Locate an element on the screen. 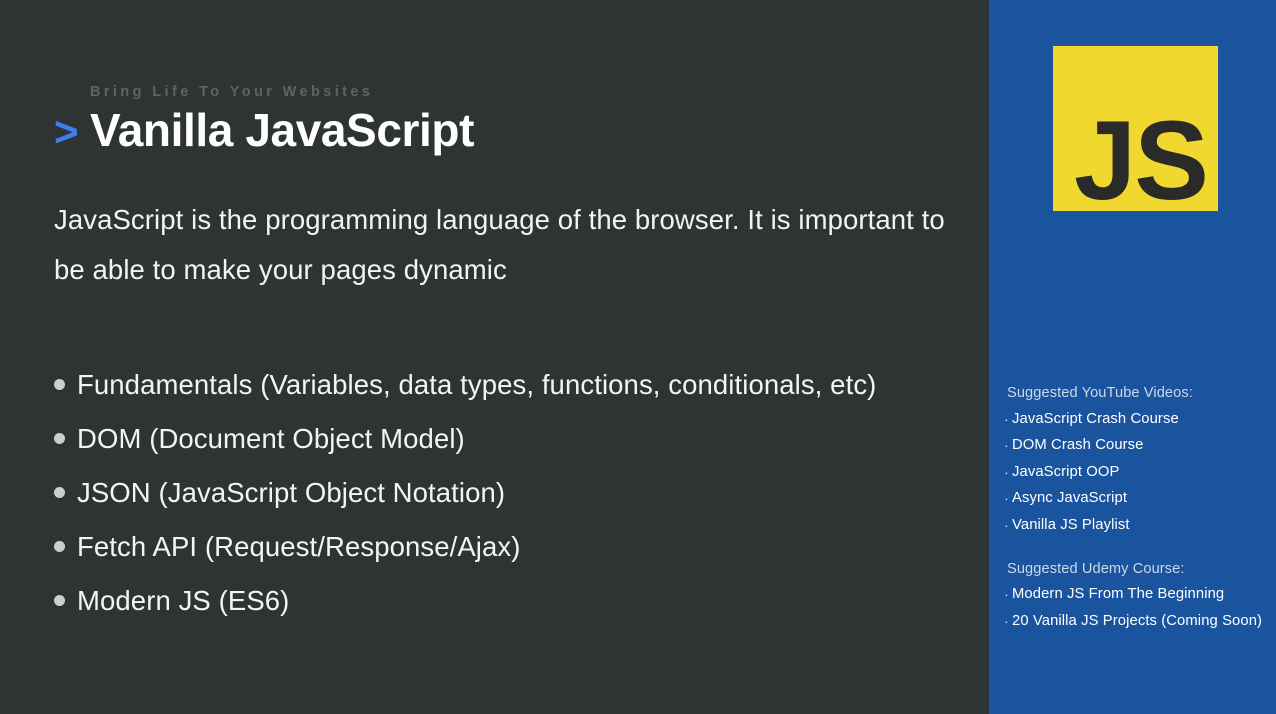 This screenshot has width=1276, height=714. list-item: Modern JS (ES6) is located at coordinates (521, 600).